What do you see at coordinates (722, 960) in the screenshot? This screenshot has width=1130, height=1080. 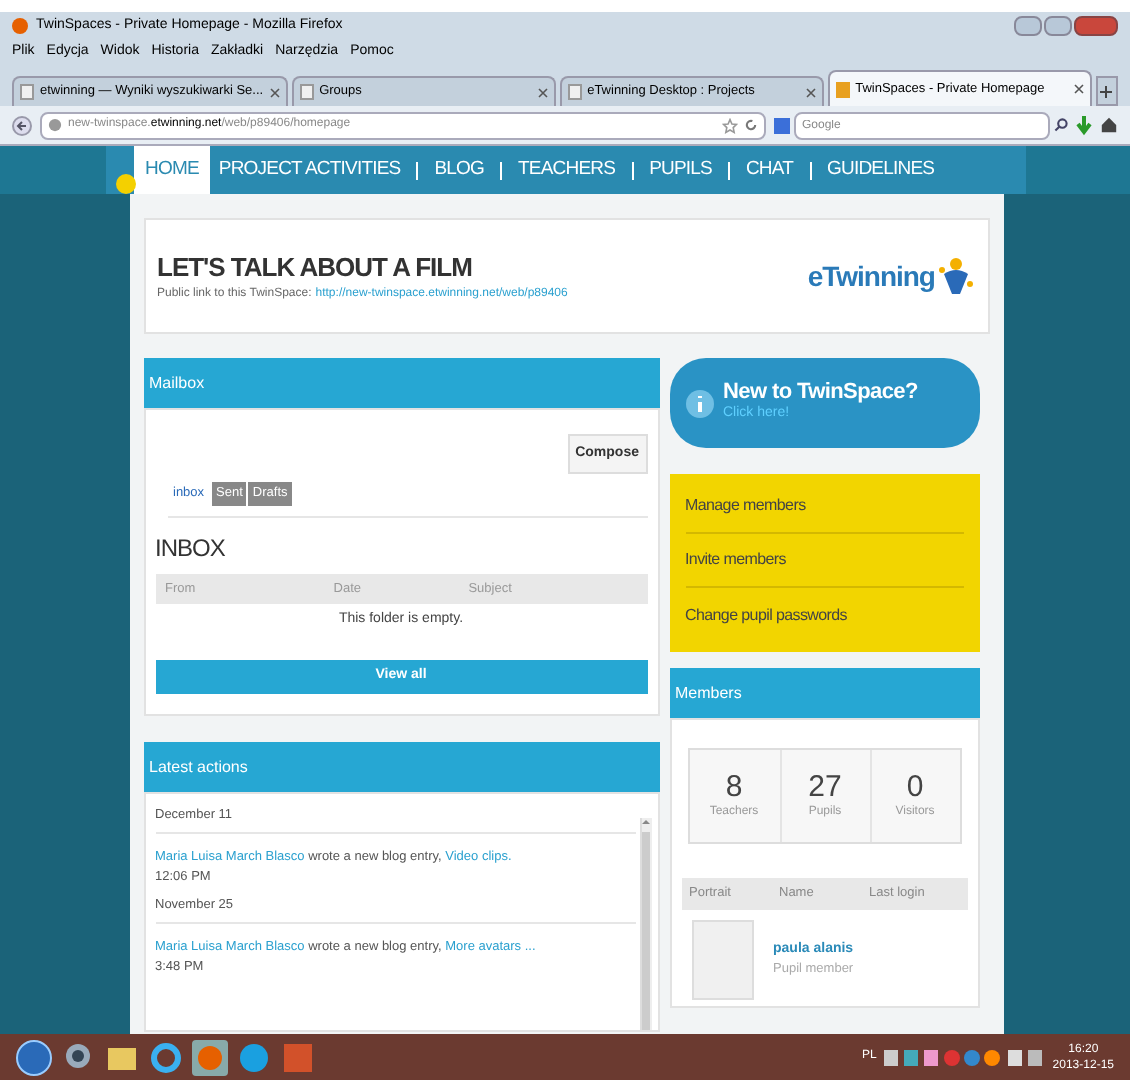 I see `portrait-placeholder` at bounding box center [722, 960].